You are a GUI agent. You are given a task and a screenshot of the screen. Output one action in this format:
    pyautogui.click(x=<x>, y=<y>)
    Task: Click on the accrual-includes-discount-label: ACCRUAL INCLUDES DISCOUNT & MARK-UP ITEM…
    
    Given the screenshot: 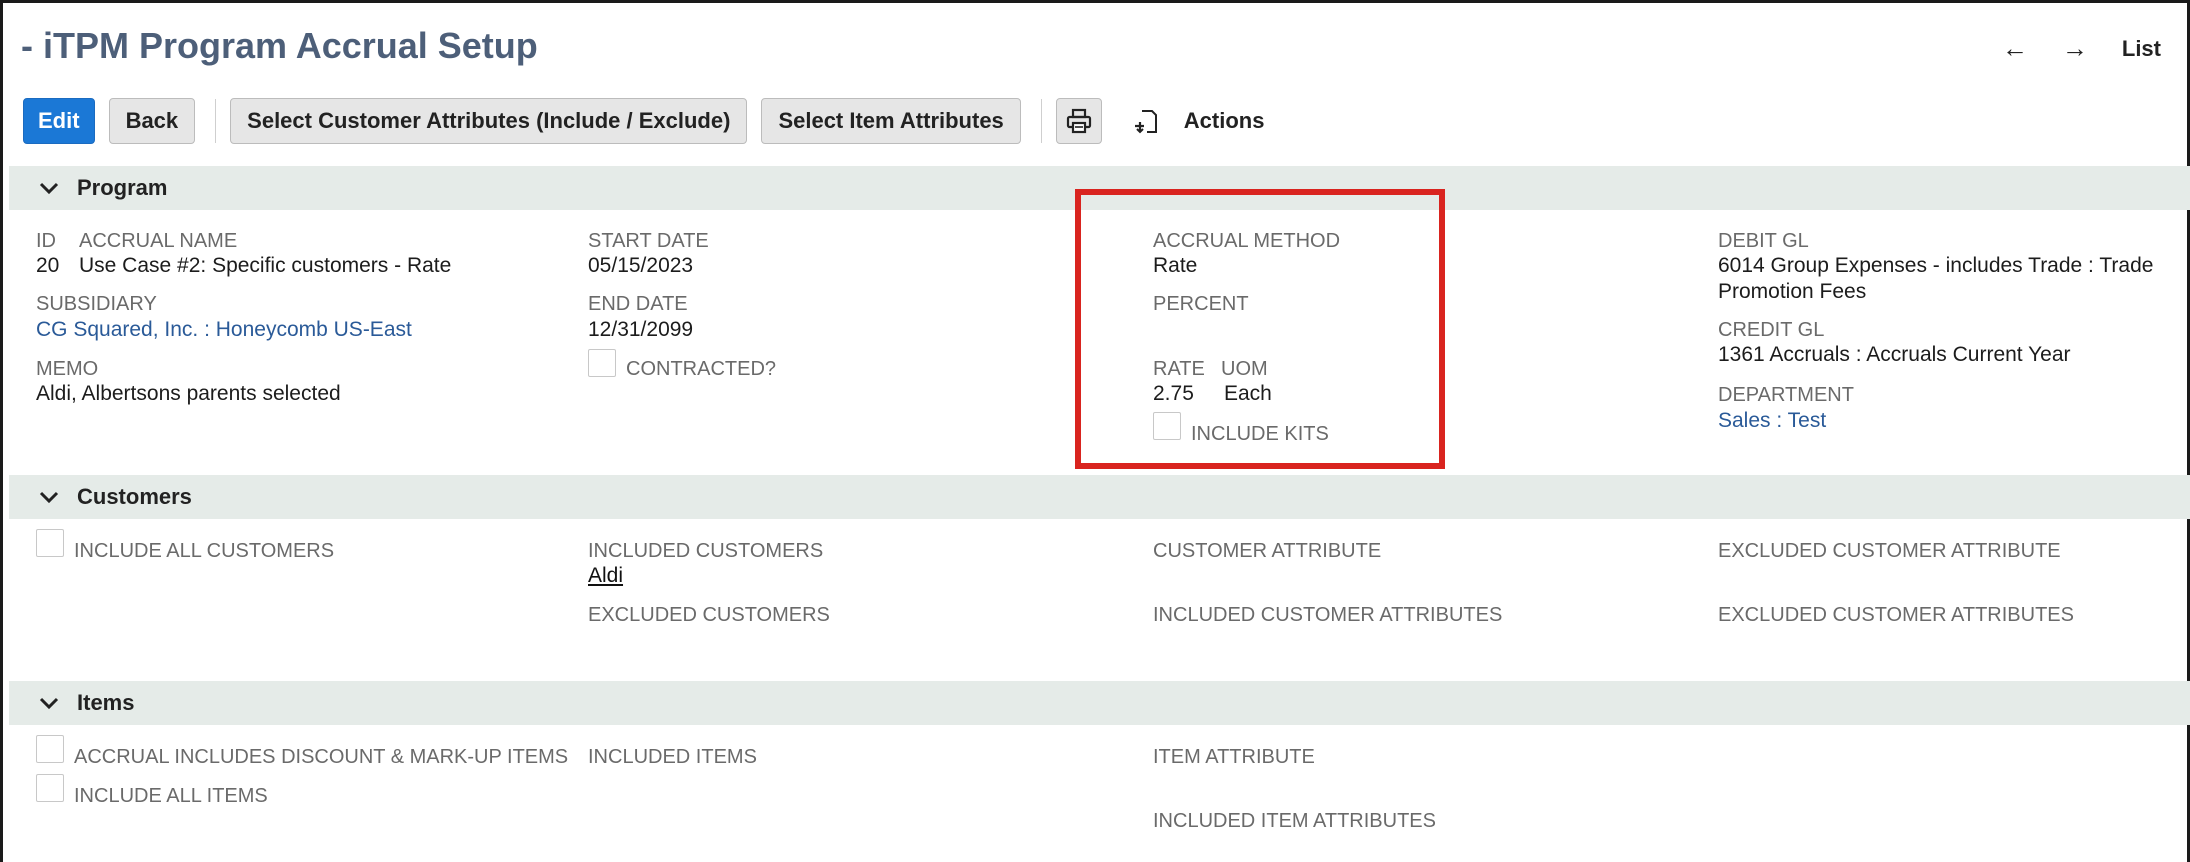 What is the action you would take?
    pyautogui.click(x=321, y=757)
    